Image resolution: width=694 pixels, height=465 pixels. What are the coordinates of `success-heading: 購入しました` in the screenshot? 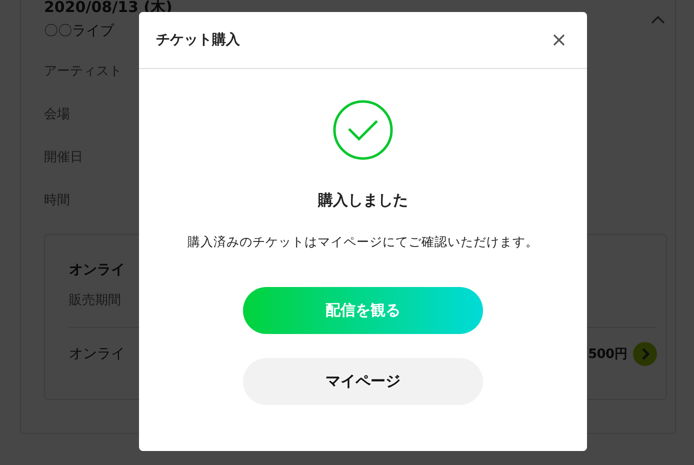 It's located at (363, 200).